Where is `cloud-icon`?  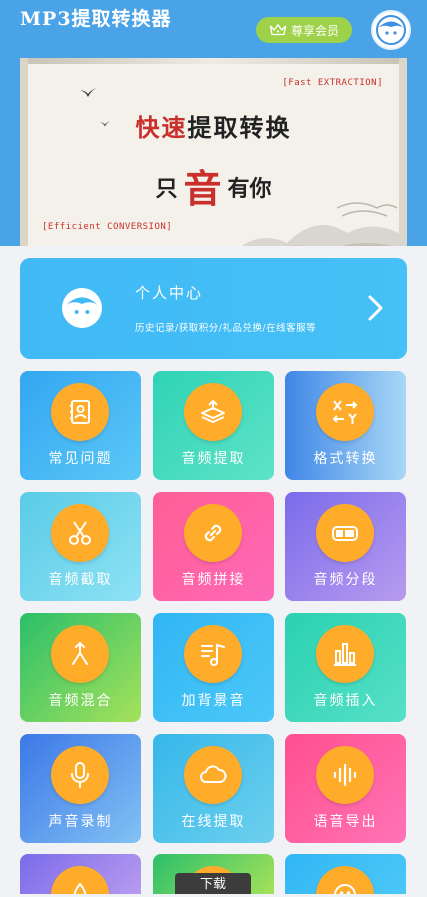 cloud-icon is located at coordinates (213, 774).